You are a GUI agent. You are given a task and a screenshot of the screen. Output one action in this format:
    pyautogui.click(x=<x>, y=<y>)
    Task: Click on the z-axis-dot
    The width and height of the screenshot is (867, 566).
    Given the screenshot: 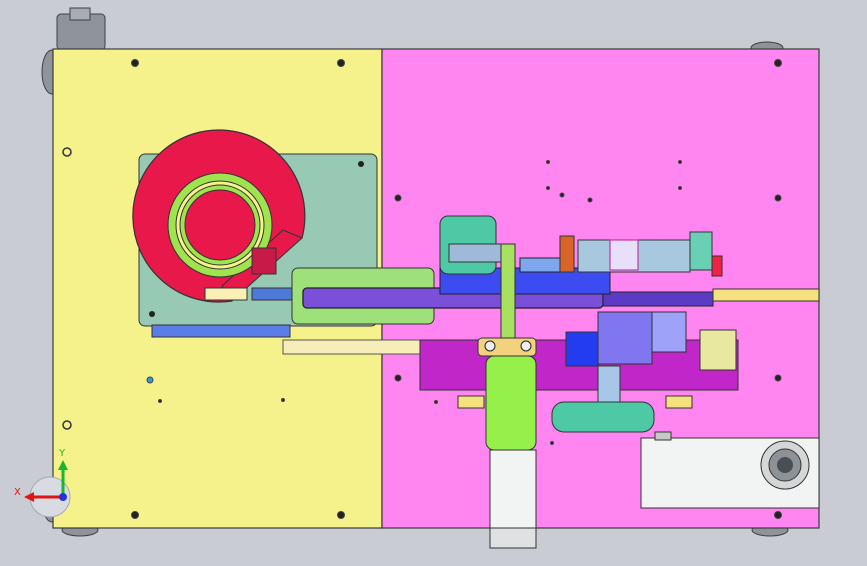 What is the action you would take?
    pyautogui.click(x=63, y=497)
    